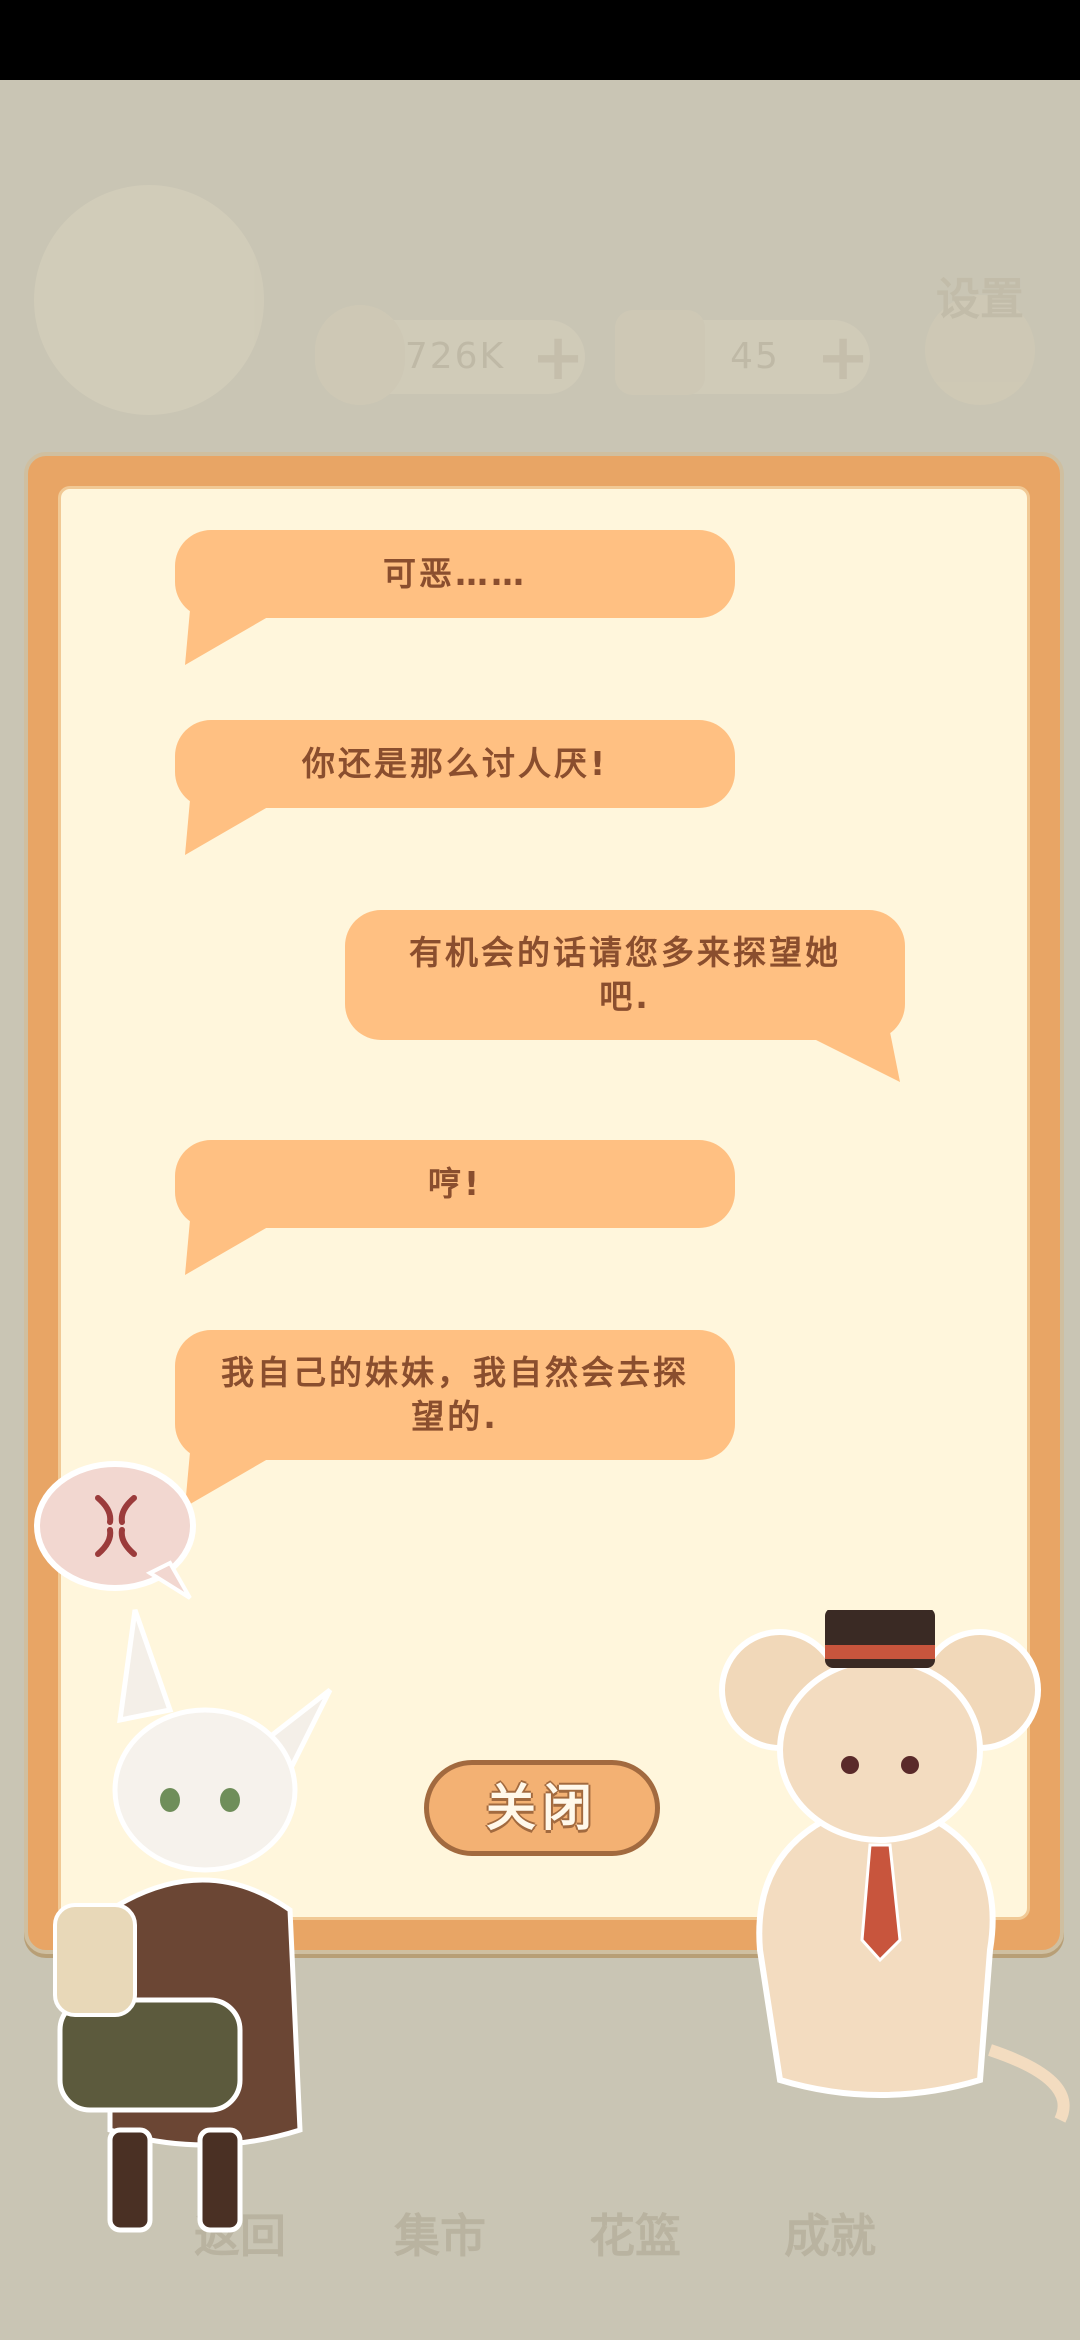 This screenshot has height=2340, width=1080. I want to click on speech-bubble: 你还是那么讨人厌!, so click(455, 764).